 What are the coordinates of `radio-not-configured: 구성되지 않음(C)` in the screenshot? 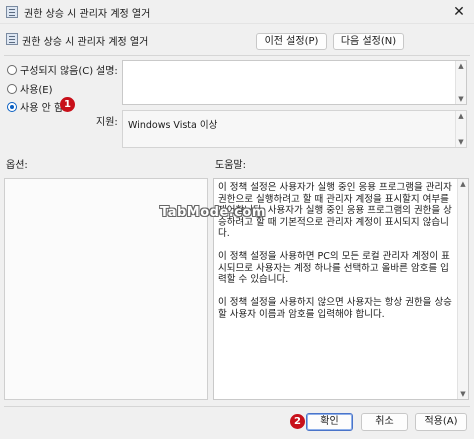 It's located at (50, 69).